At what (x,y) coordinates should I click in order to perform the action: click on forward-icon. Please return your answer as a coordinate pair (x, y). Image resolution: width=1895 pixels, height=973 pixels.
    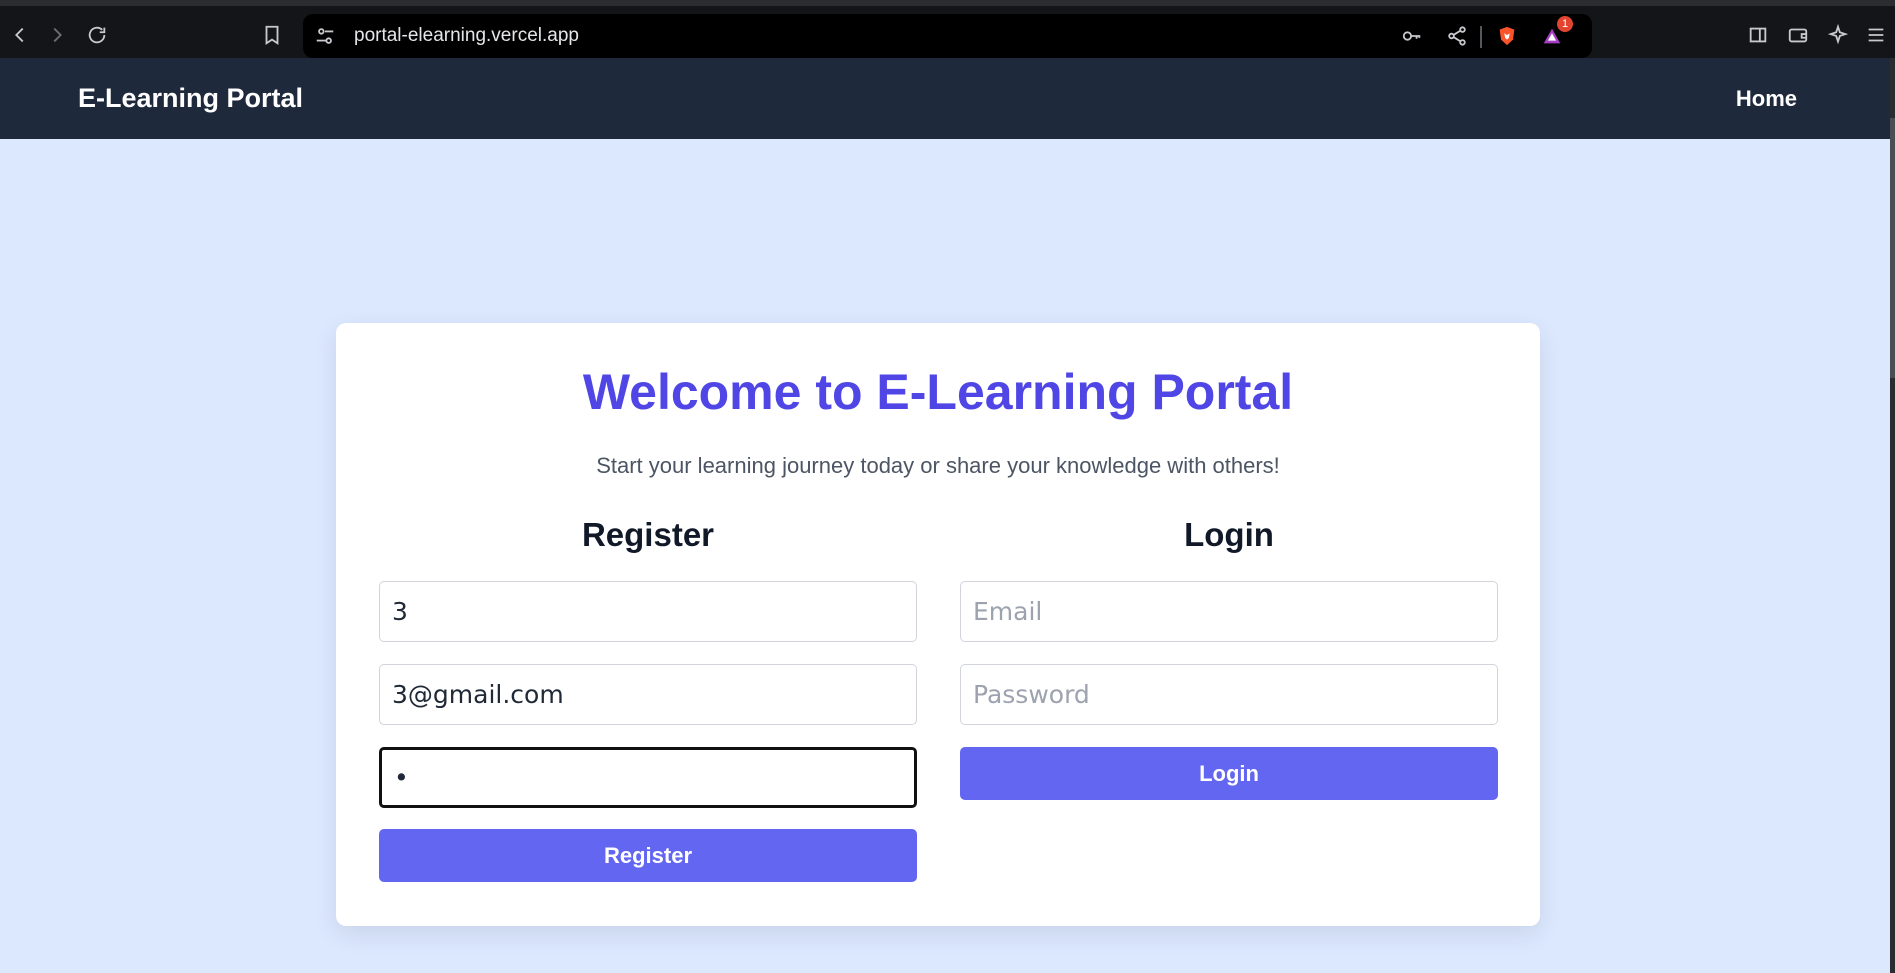
    Looking at the image, I should click on (57, 35).